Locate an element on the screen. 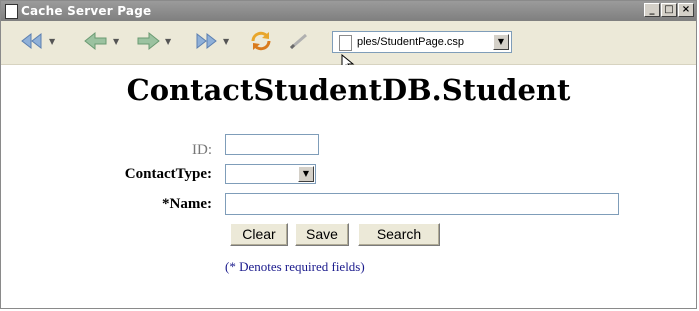  contact-type-label: ContactType: is located at coordinates (168, 174).